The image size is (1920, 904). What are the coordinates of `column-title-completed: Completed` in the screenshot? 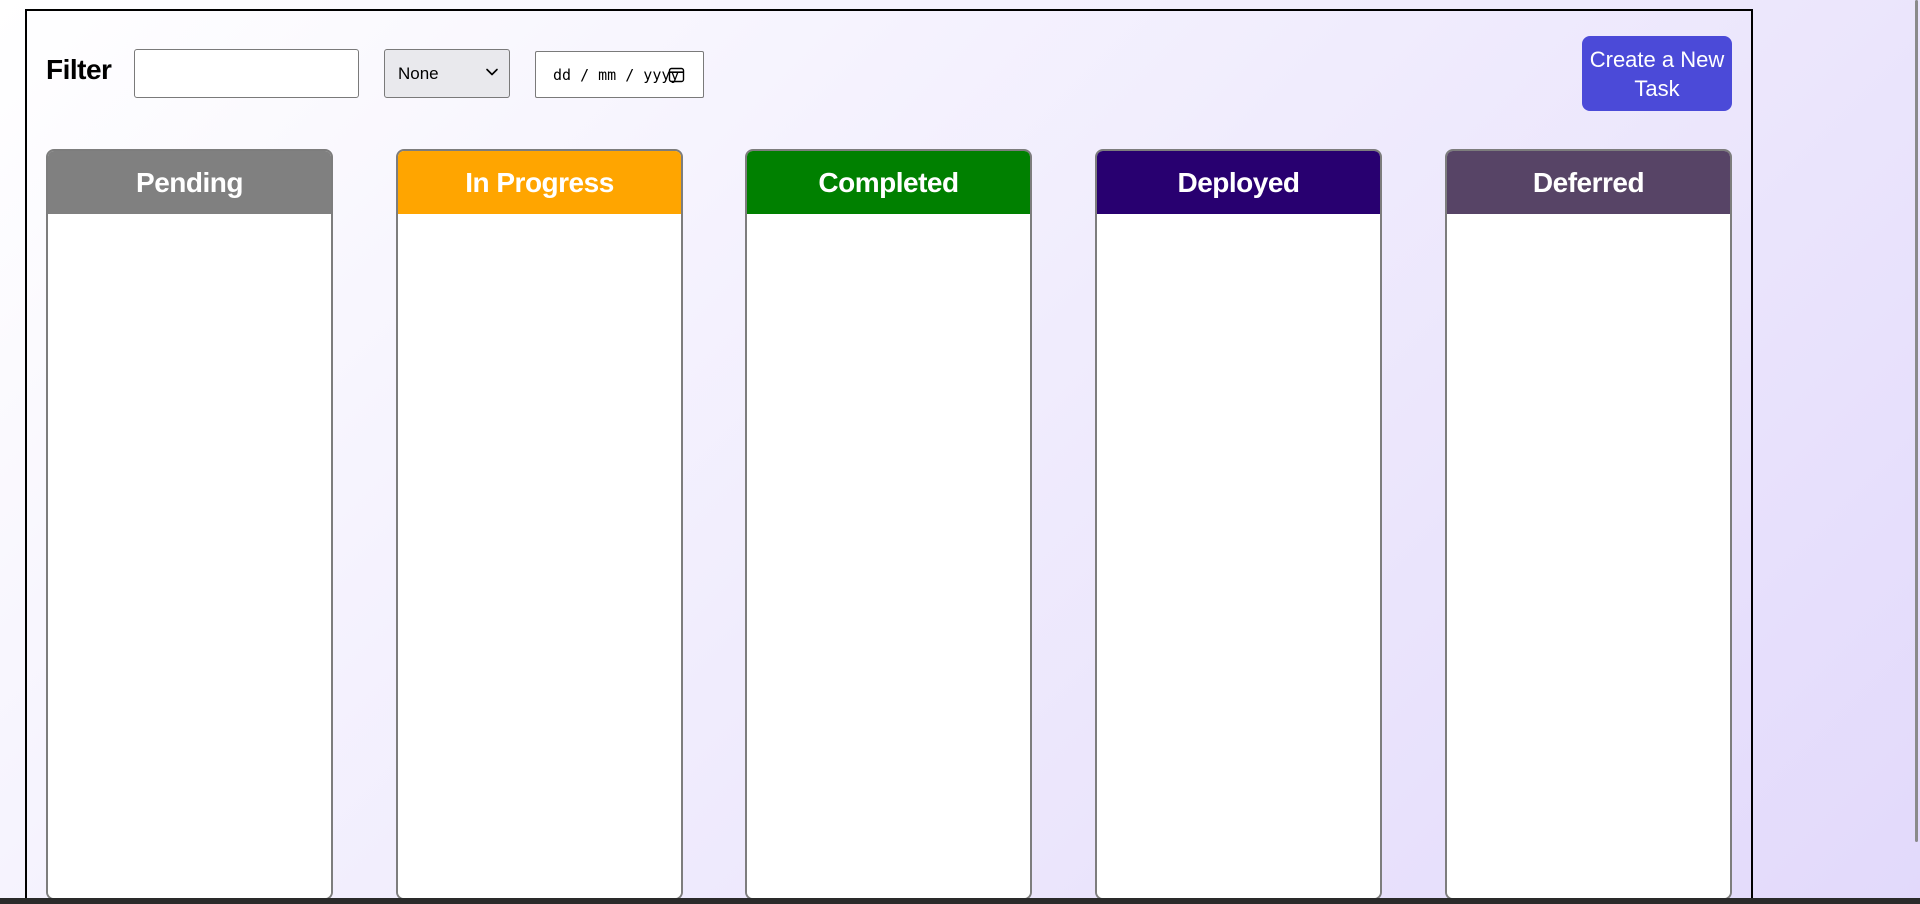 It's located at (888, 182).